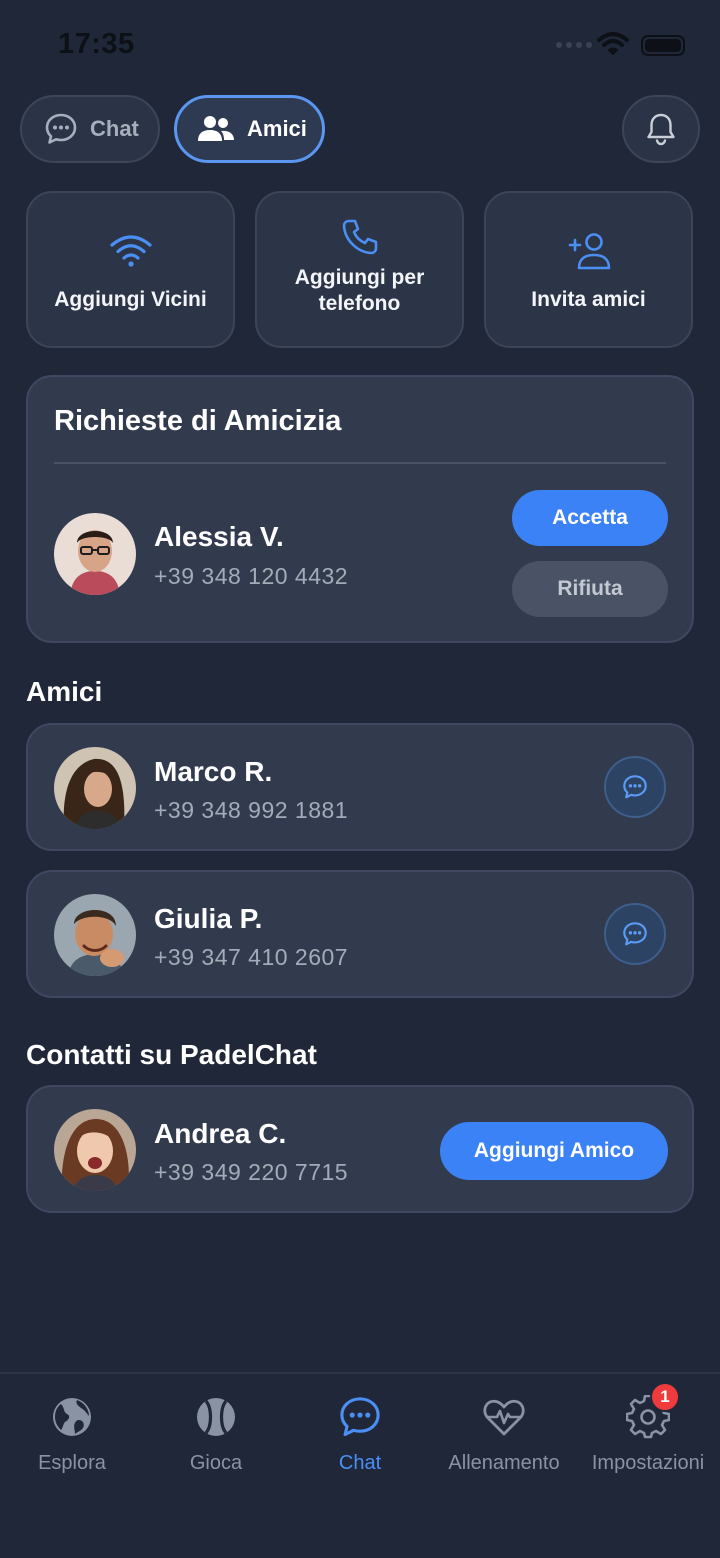  What do you see at coordinates (359, 237) in the screenshot?
I see `phone-icon` at bounding box center [359, 237].